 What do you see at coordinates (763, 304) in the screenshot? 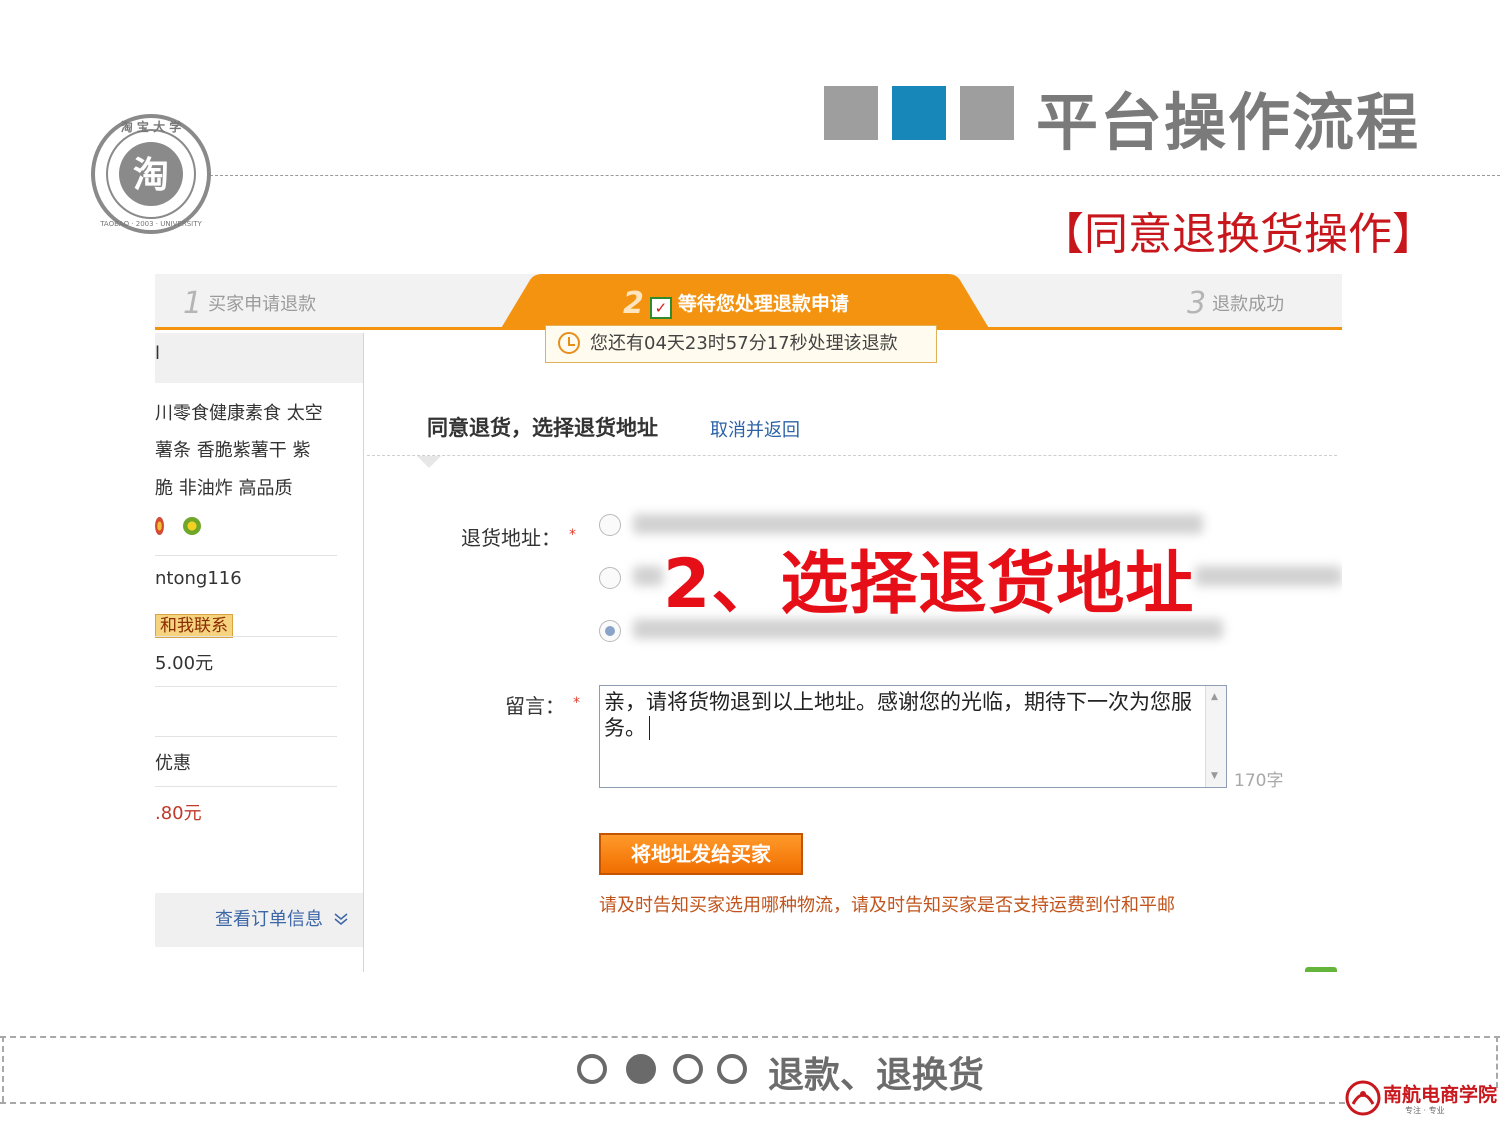
I see `step-2-label: 等待您处理退款申请` at bounding box center [763, 304].